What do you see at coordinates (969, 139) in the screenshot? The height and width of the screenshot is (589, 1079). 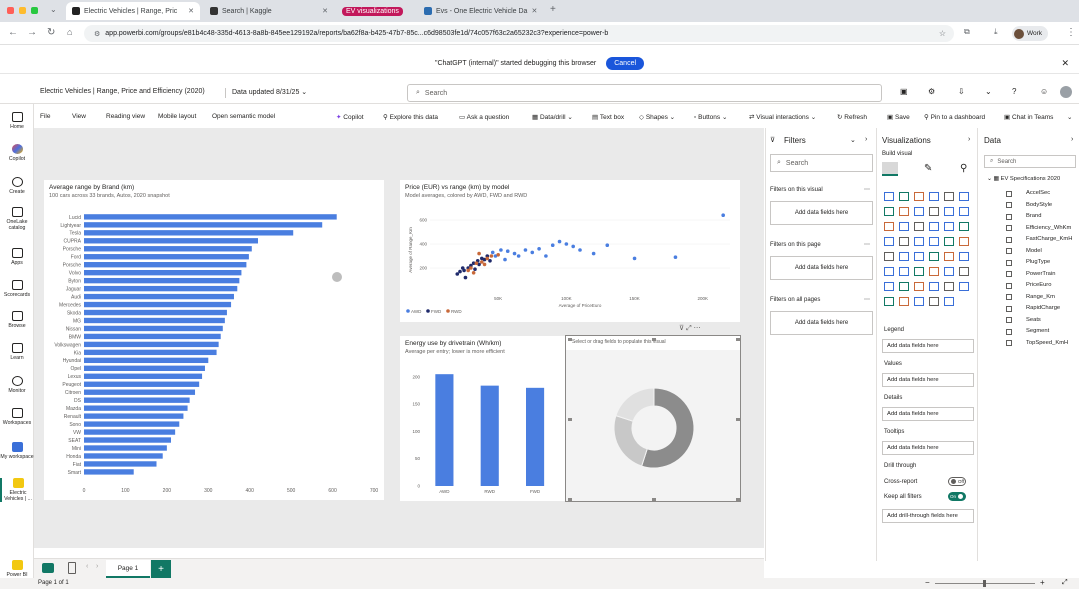 I see `viz-expand-icon: ›` at bounding box center [969, 139].